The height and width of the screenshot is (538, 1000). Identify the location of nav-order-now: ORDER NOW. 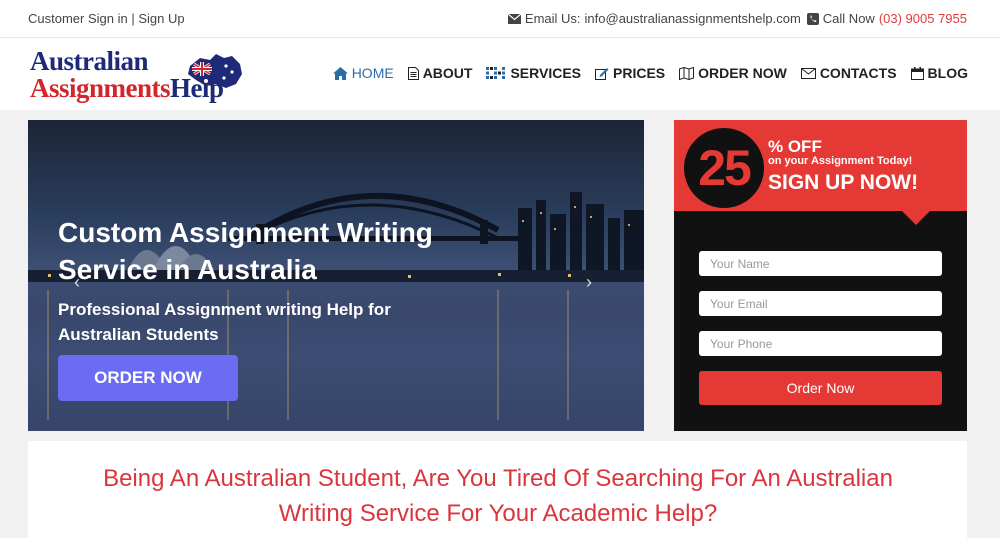
(733, 73).